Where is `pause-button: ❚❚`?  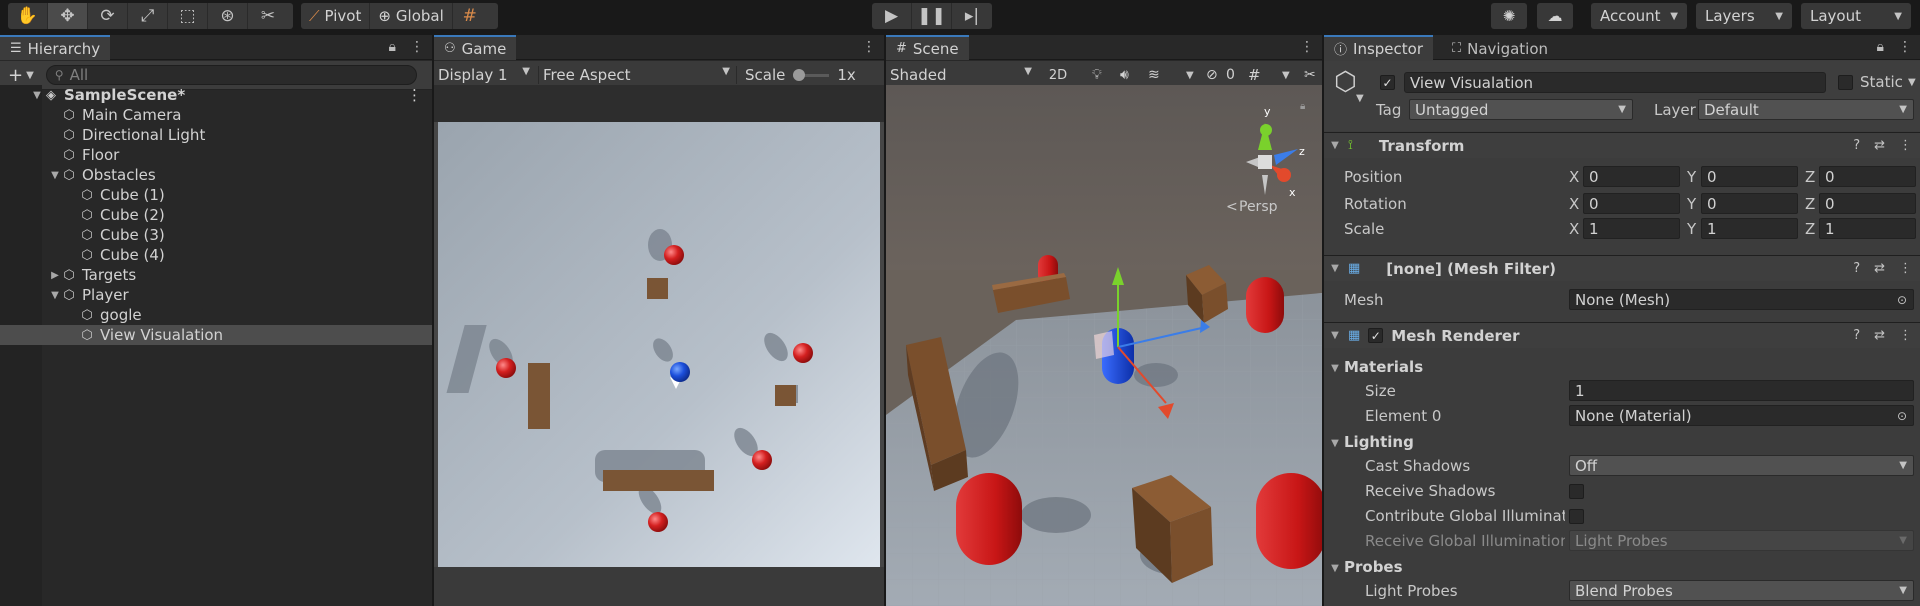
pause-button: ❚❚ is located at coordinates (932, 16).